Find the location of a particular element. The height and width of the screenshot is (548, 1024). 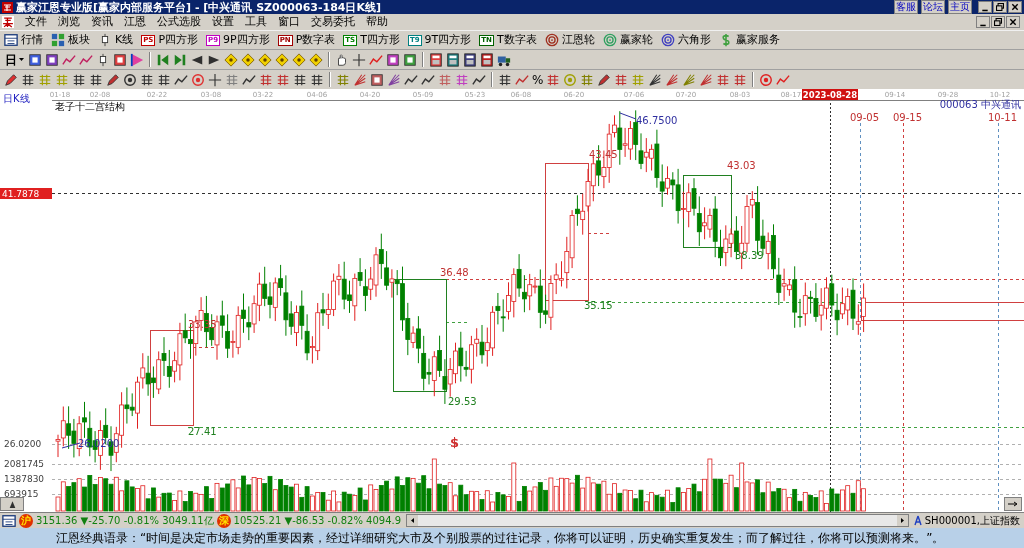

price-annotation: 09-15 is located at coordinates (908, 117).